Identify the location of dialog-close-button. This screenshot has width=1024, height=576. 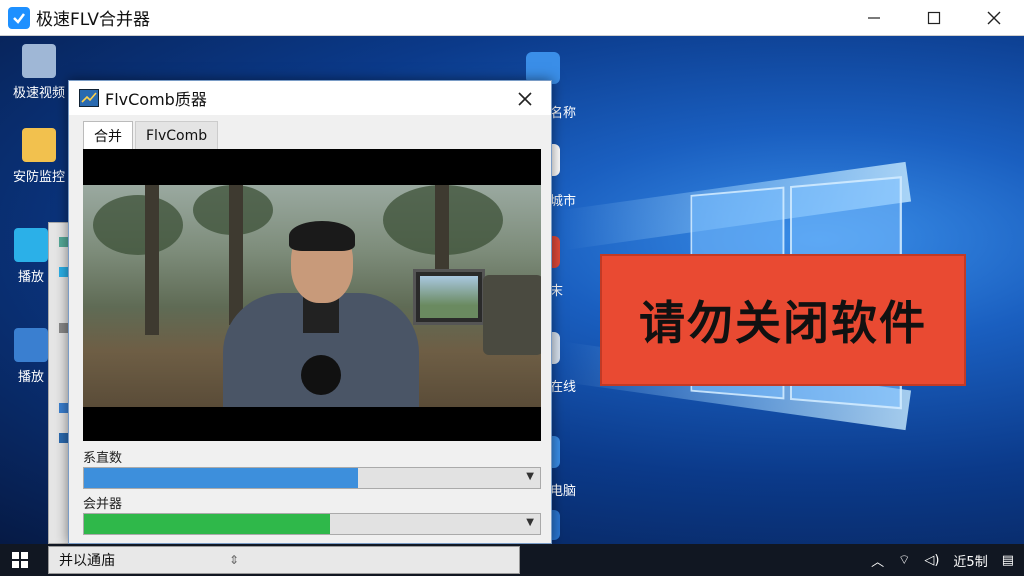
(525, 99).